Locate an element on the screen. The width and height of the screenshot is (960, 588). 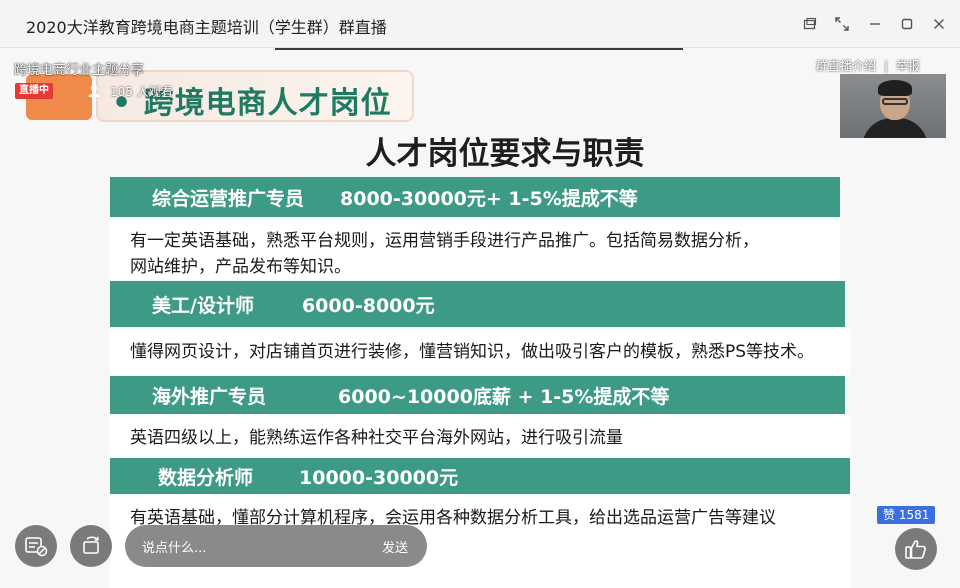
close-icon is located at coordinates (939, 24).